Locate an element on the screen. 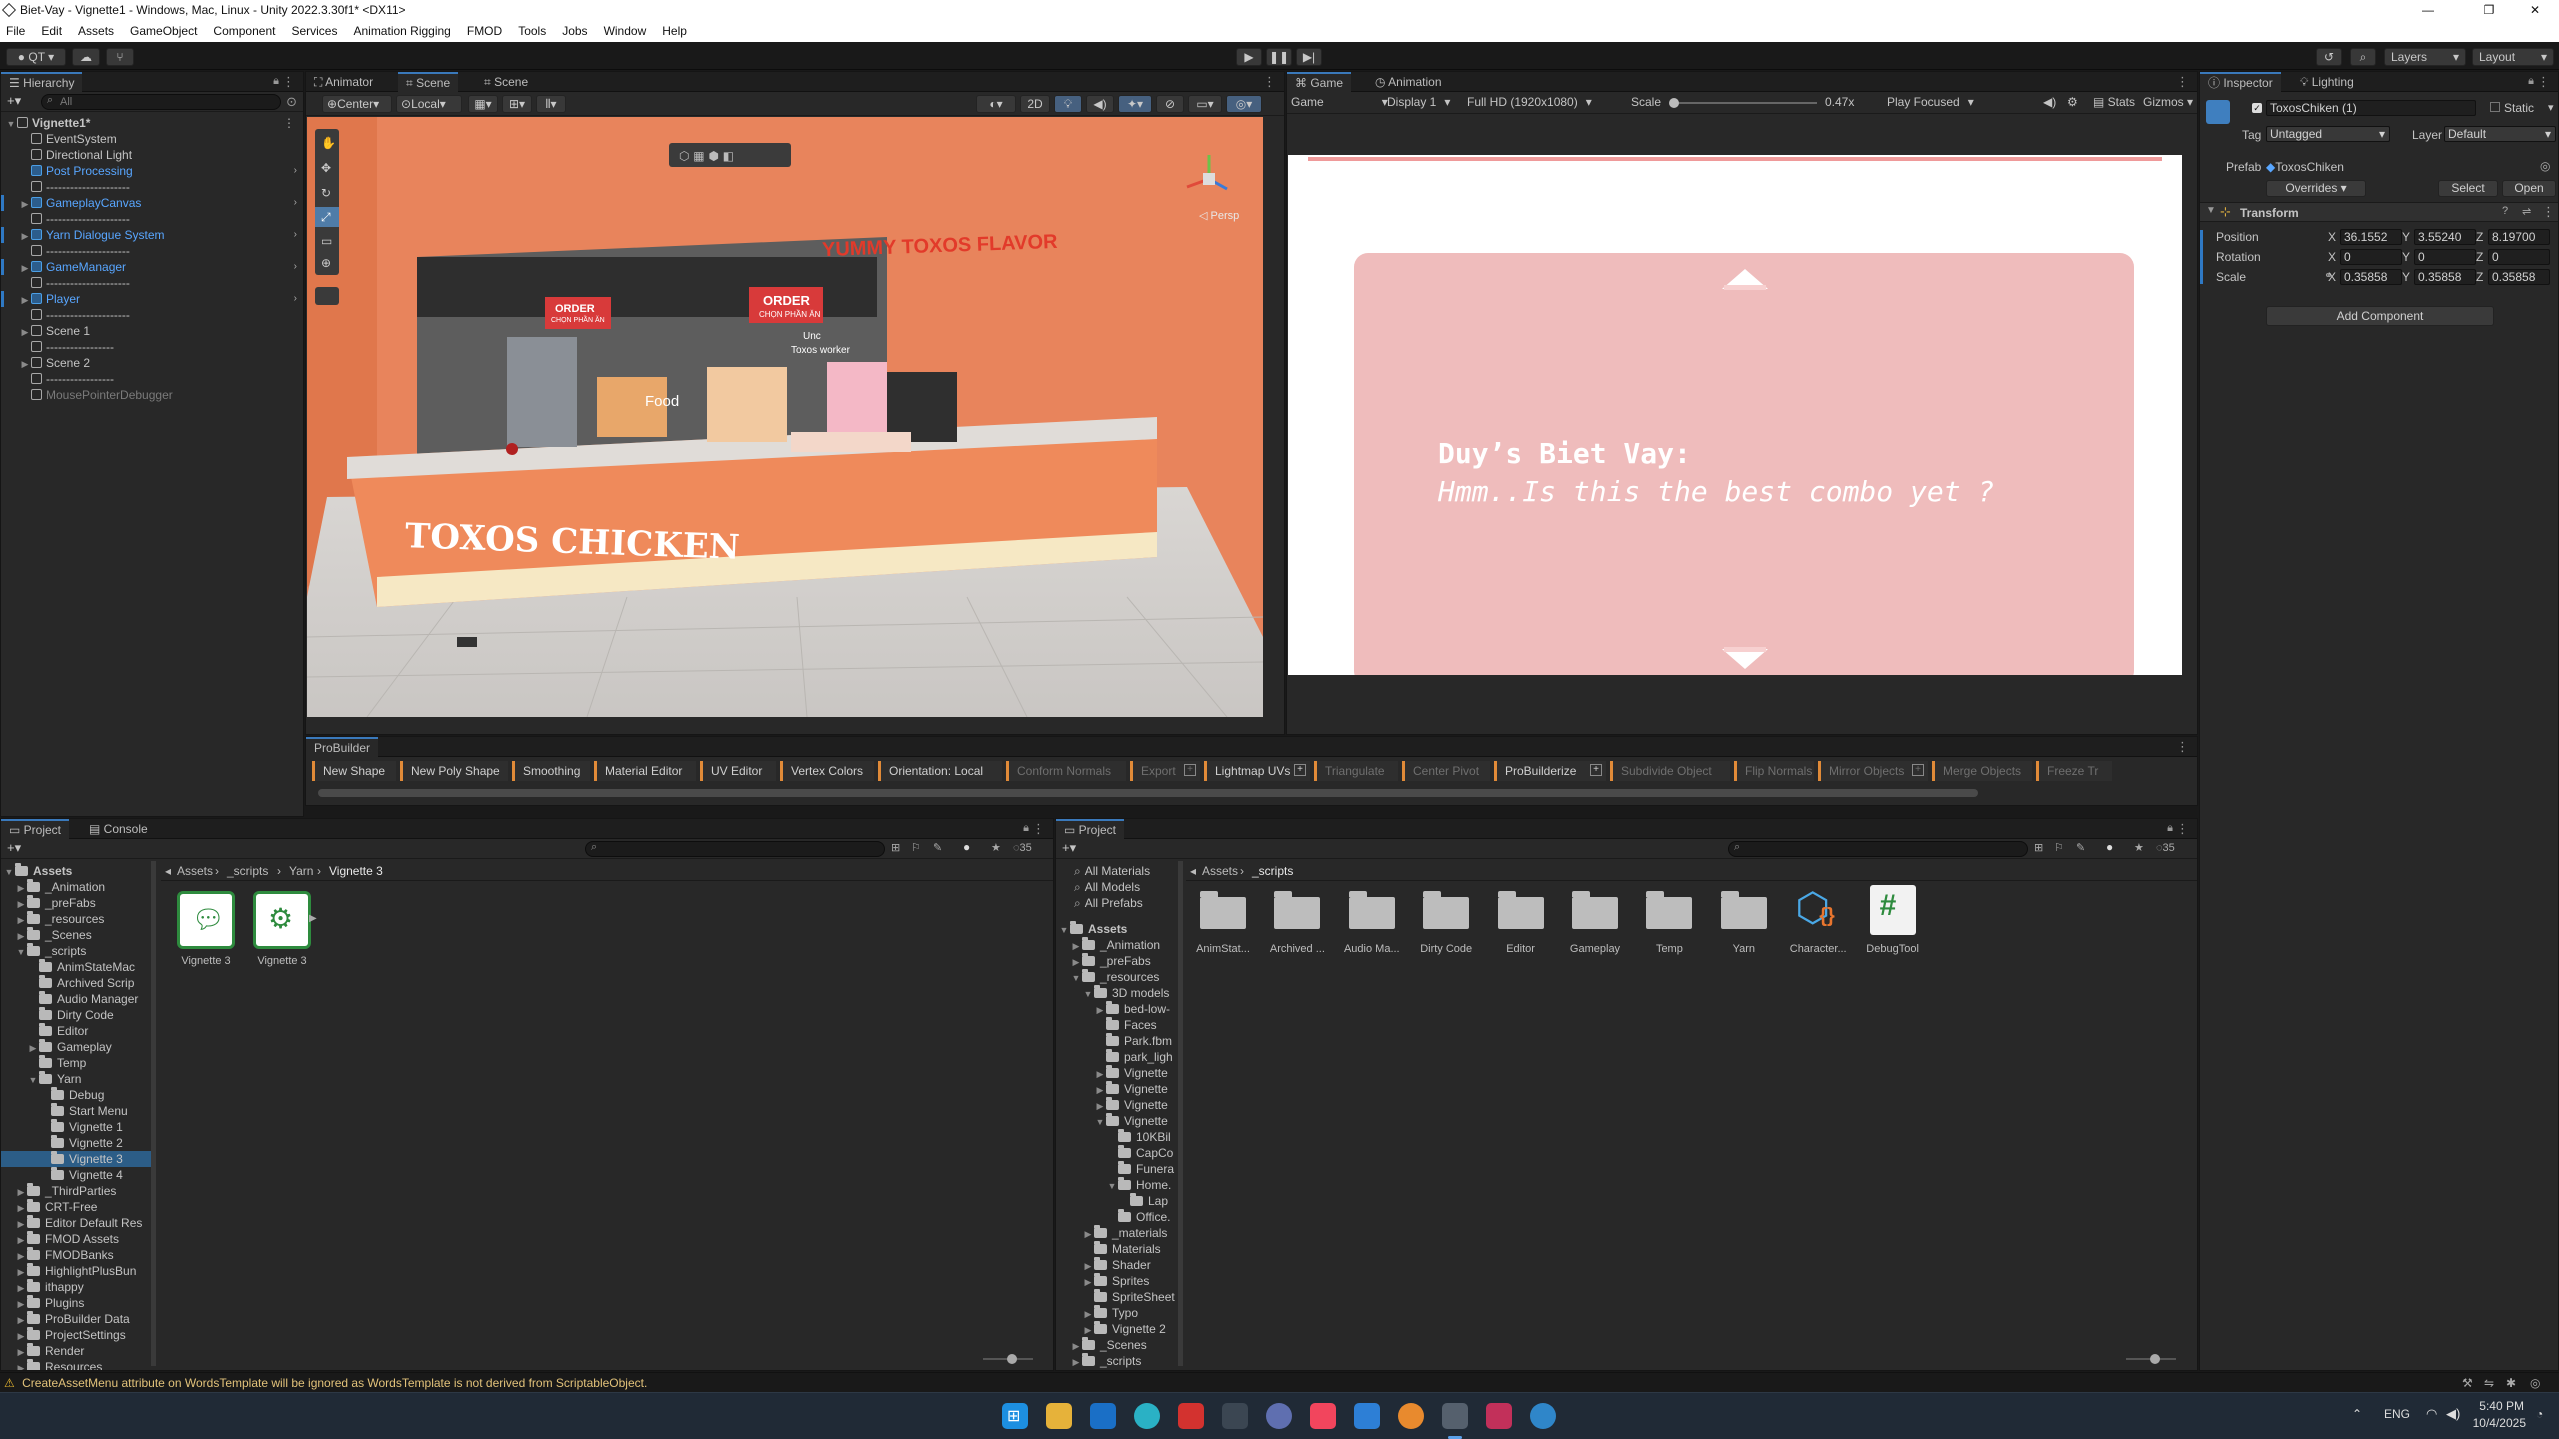  network-icon: ⇋ is located at coordinates (2489, 1383).